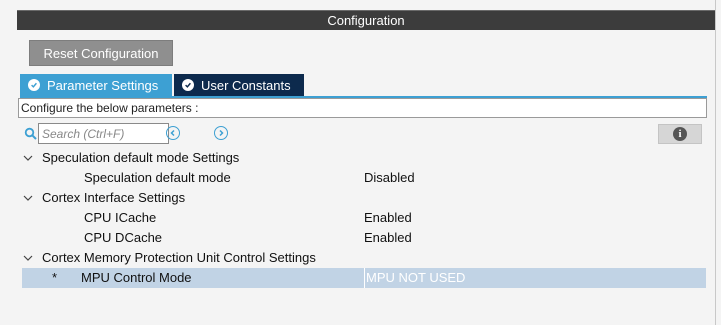 The width and height of the screenshot is (721, 325). I want to click on param-value: Disabled, so click(389, 178).